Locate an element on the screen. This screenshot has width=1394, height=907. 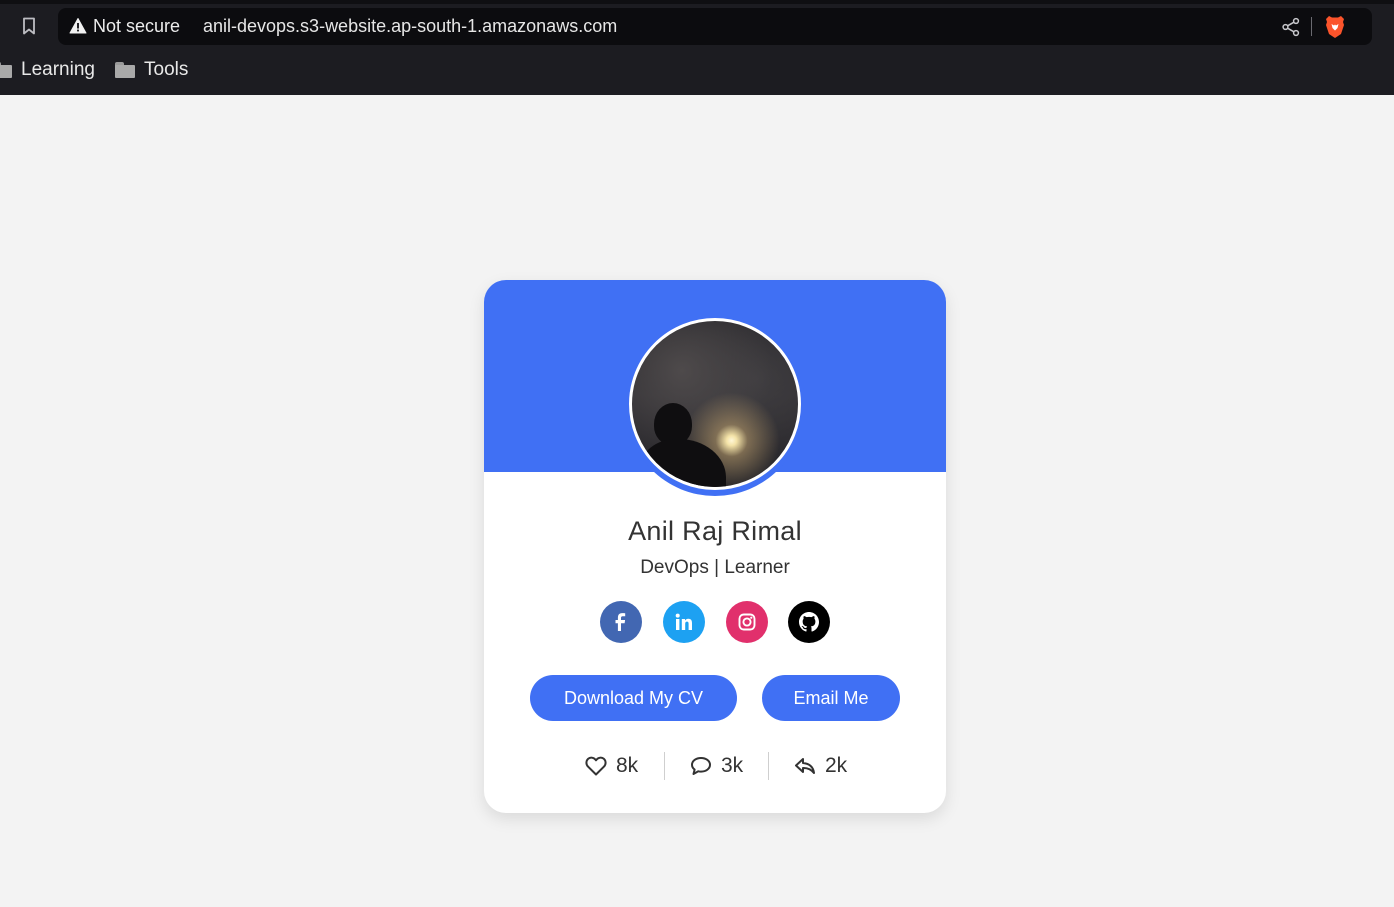
linkedin-link is located at coordinates (684, 622).